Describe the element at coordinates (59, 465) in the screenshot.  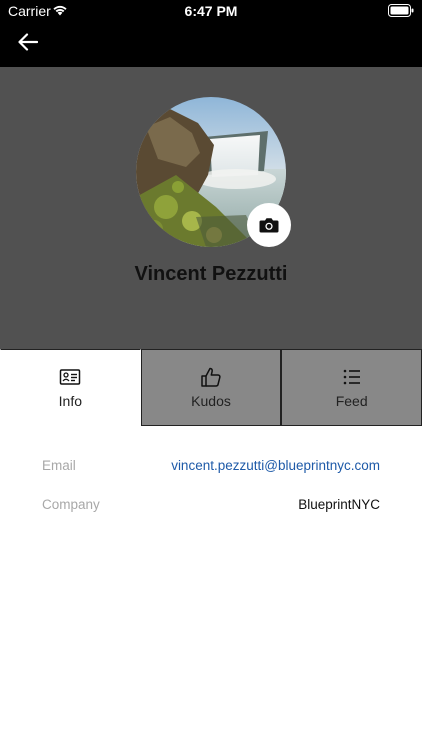
I see `email-label: Email` at that location.